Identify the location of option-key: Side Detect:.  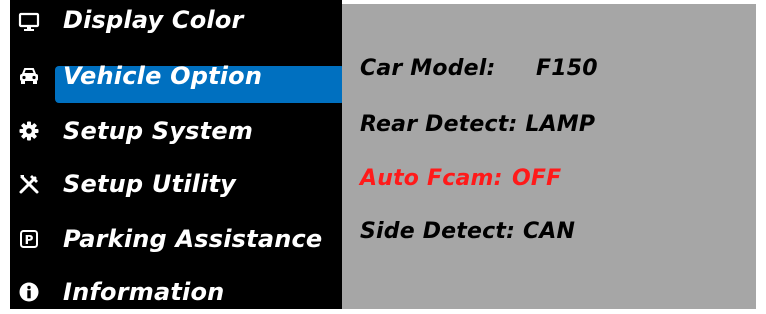
(438, 231).